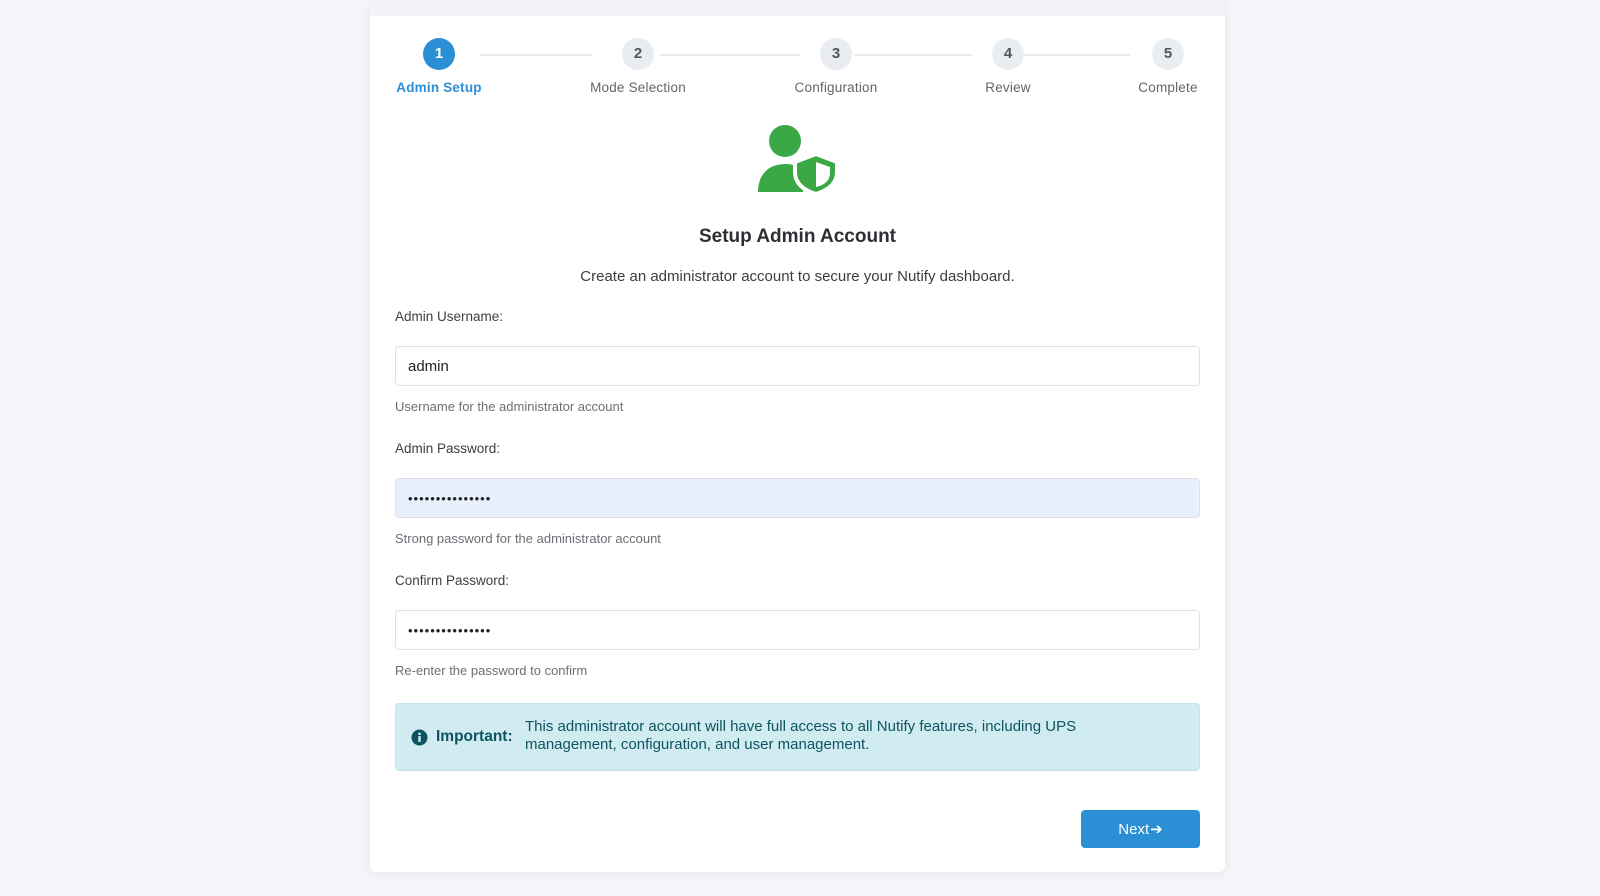 The image size is (1600, 896). What do you see at coordinates (449, 316) in the screenshot?
I see `username-label: Admin Username:` at bounding box center [449, 316].